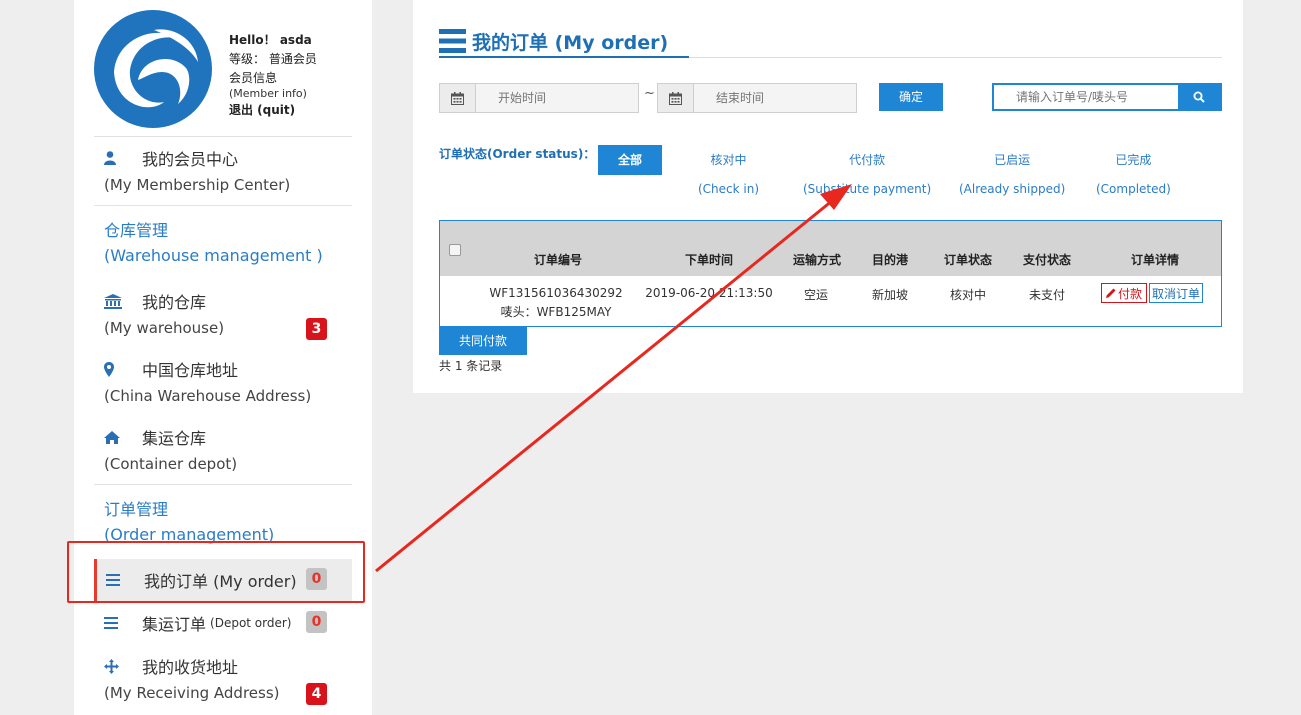 The image size is (1301, 715). Describe the element at coordinates (229, 171) in the screenshot. I see `sidebar-item-membership: 我的会员中心 (My Membership Center)` at that location.